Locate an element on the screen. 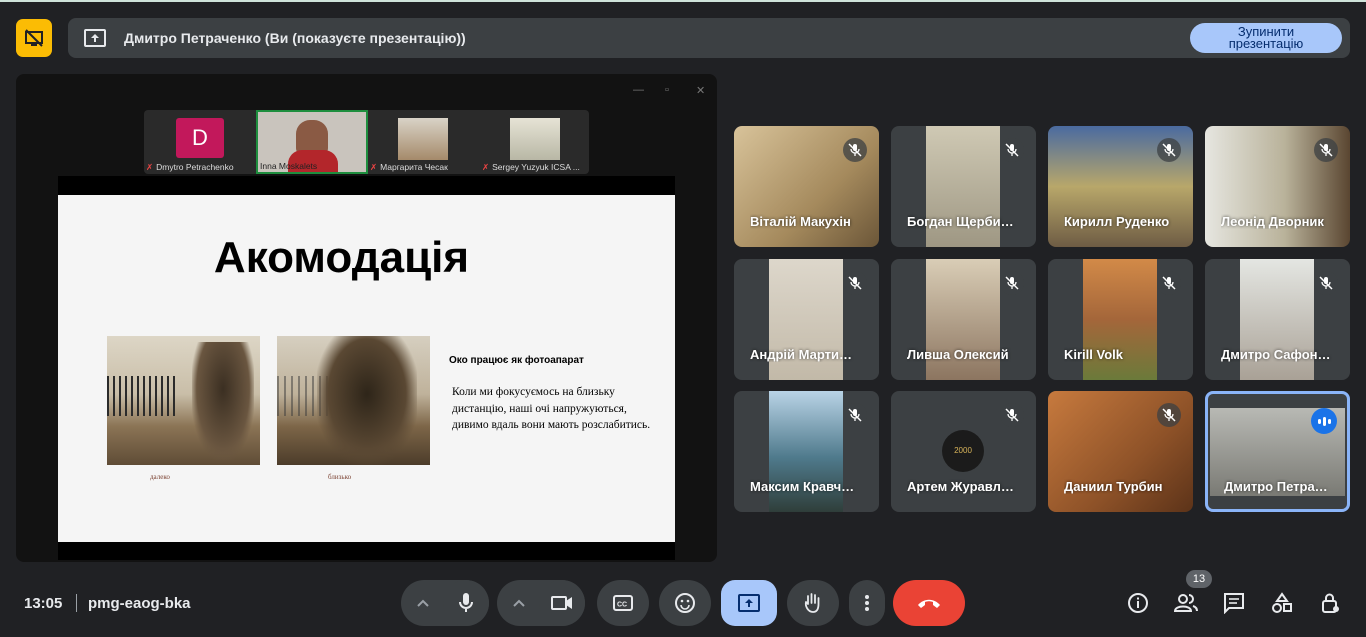 The width and height of the screenshot is (1366, 637). participant-name: Кирилл Руденко is located at coordinates (1117, 221).